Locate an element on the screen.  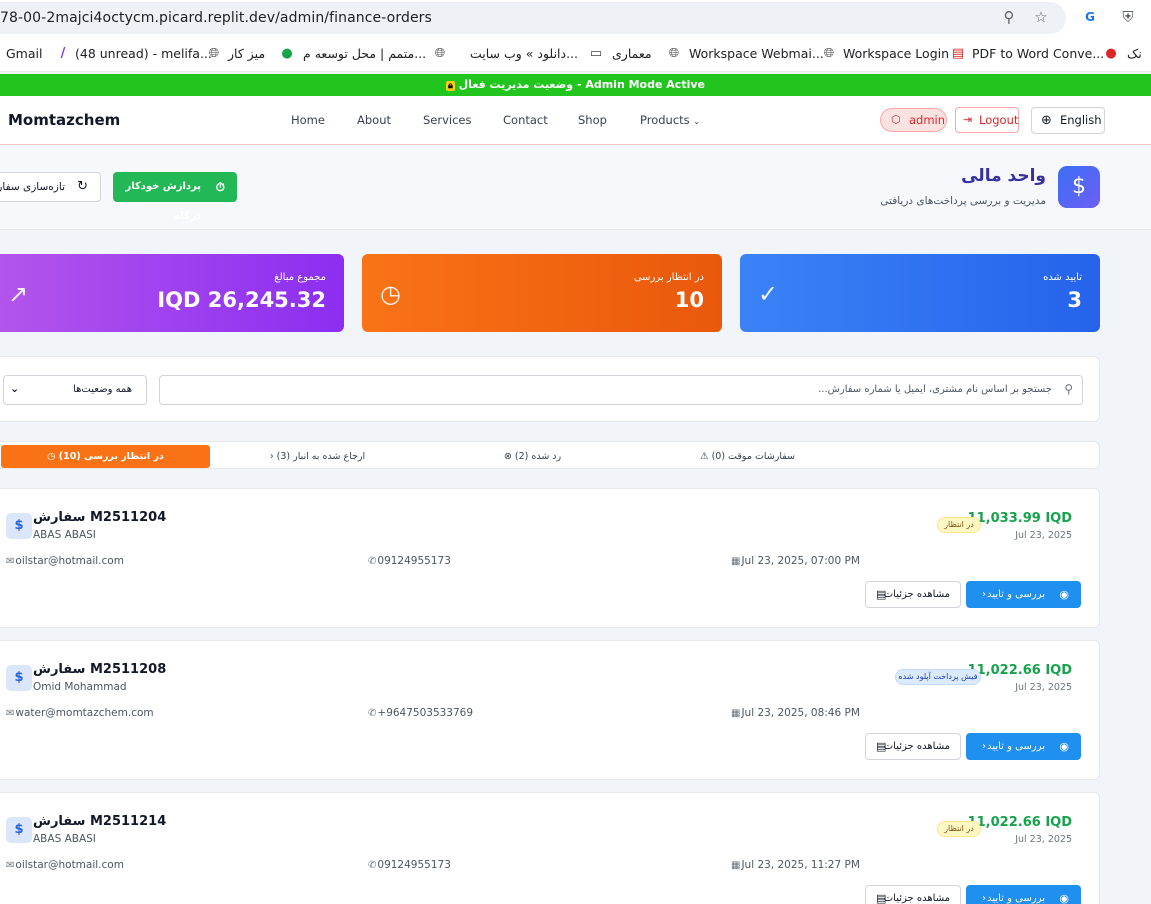
tab-rejected-label: رد شده (2) is located at coordinates (538, 456).